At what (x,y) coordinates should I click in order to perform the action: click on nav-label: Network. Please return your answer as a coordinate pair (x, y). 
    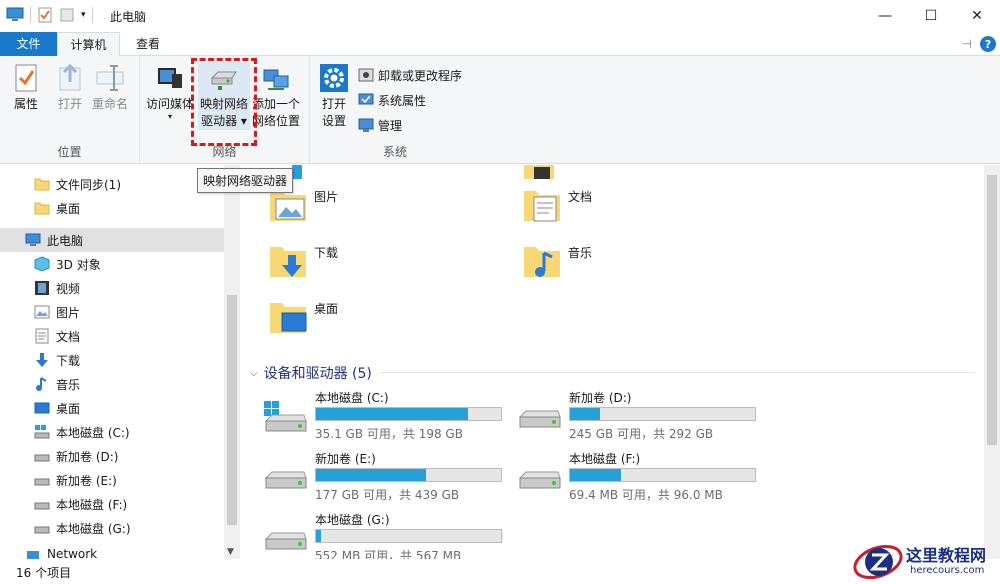
    Looking at the image, I should click on (72, 553).